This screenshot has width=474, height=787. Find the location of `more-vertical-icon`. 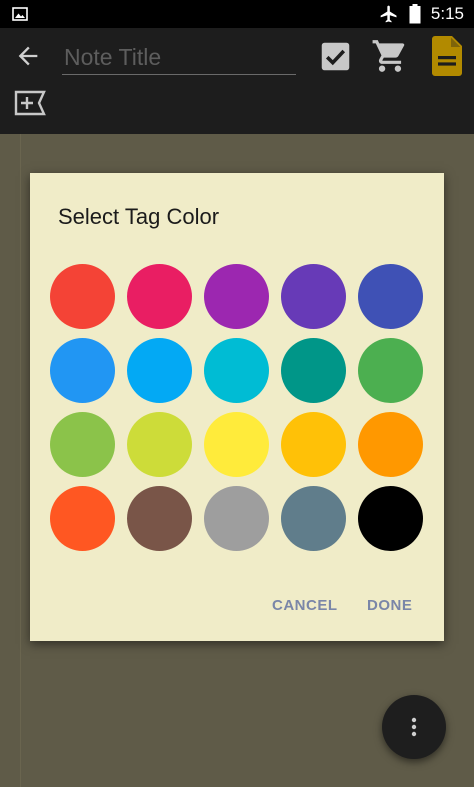

more-vertical-icon is located at coordinates (414, 727).